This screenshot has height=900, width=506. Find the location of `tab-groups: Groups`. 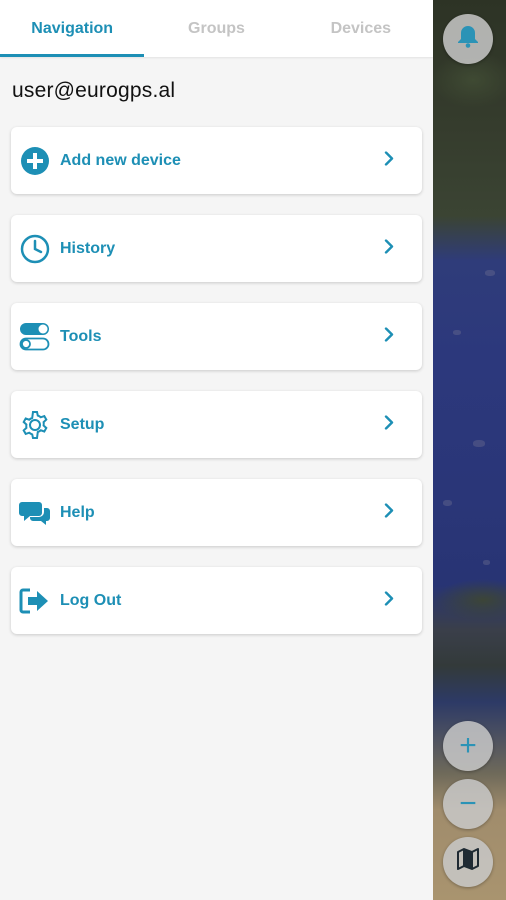

tab-groups: Groups is located at coordinates (216, 28).